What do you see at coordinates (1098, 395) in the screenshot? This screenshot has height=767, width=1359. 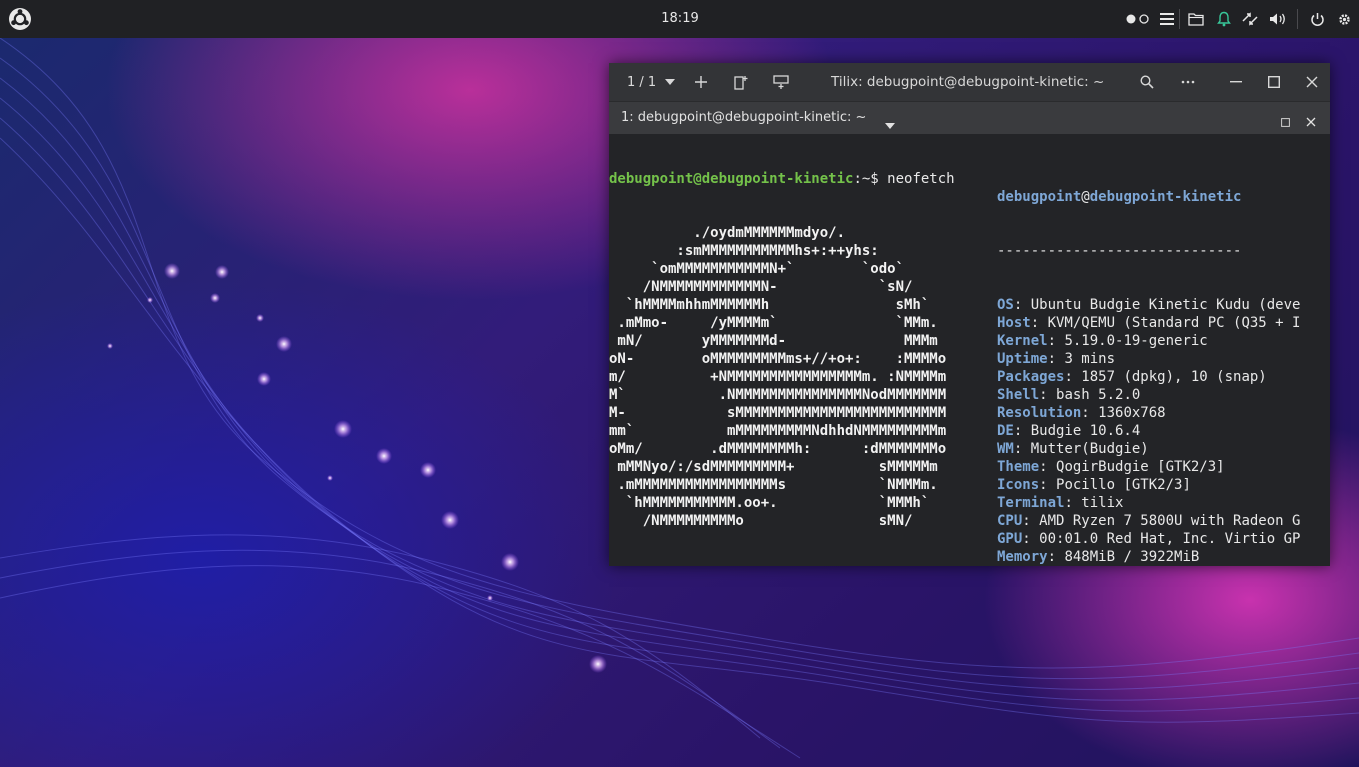 I see `info-value: bash 5.2.0` at bounding box center [1098, 395].